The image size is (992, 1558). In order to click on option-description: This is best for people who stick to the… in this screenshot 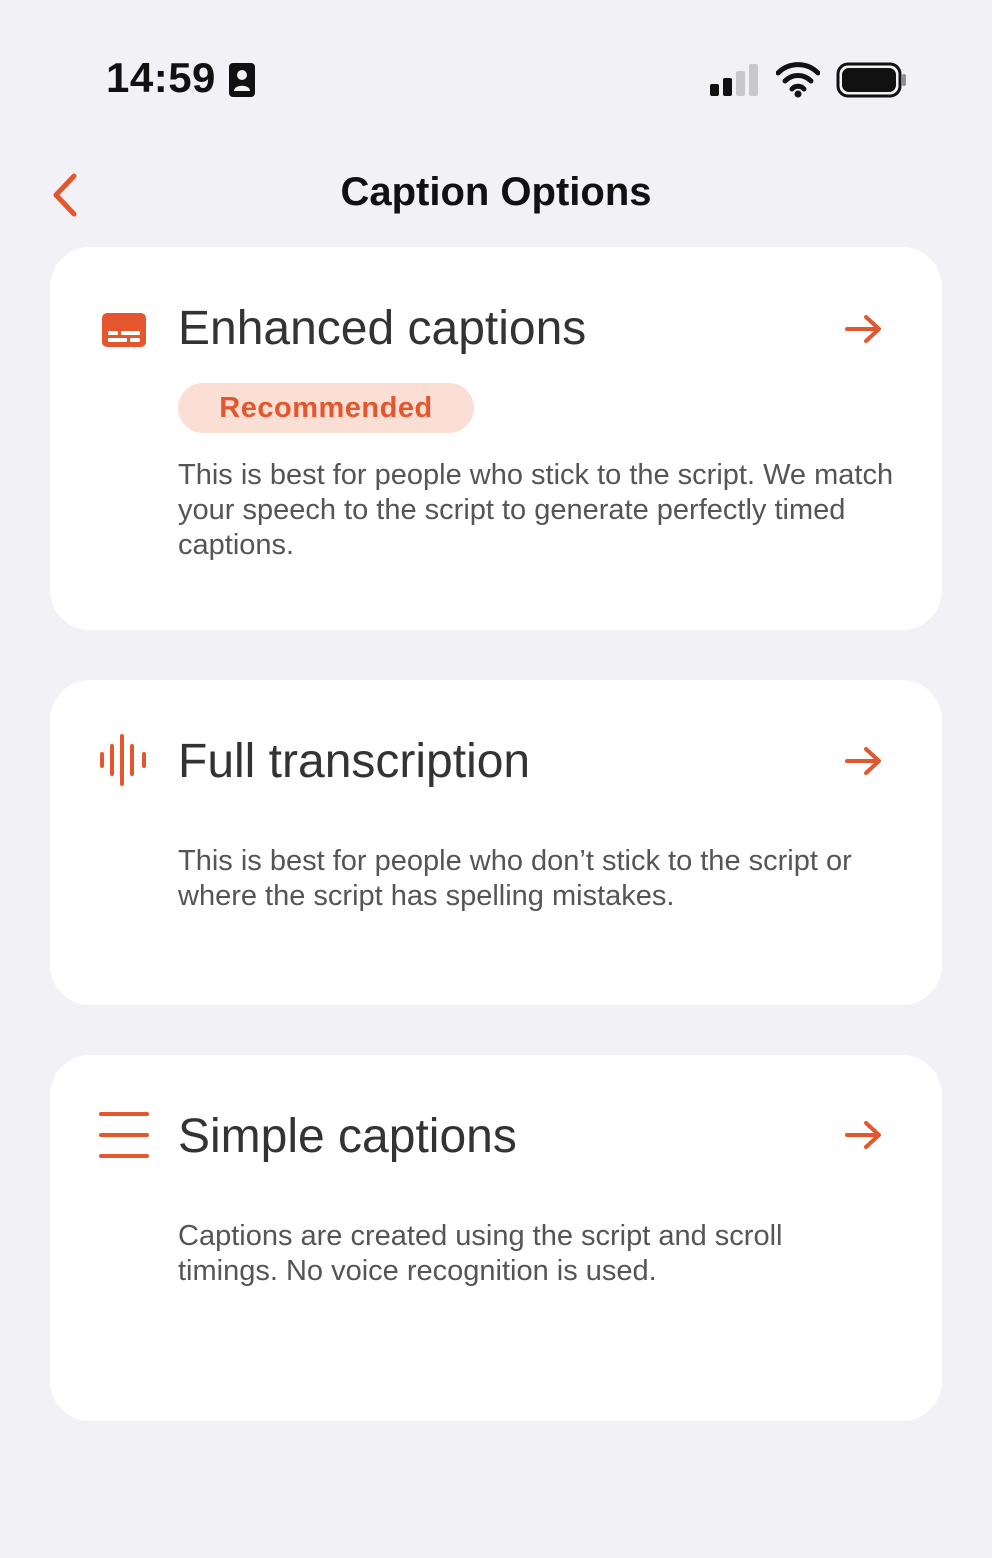, I will do `click(536, 510)`.